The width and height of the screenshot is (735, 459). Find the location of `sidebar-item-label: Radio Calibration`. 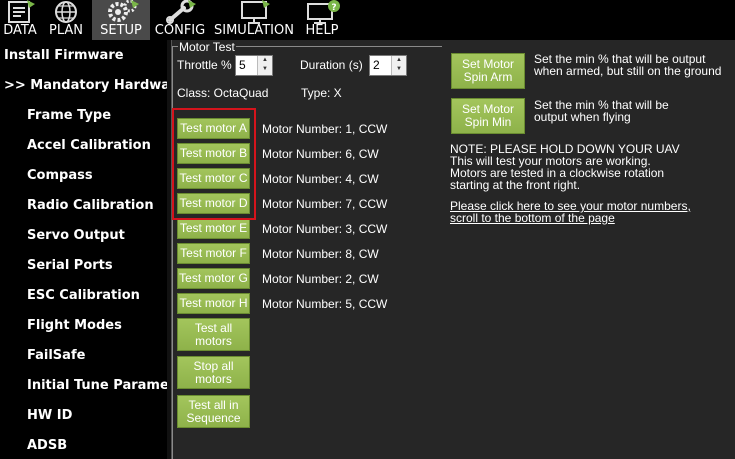

sidebar-item-label: Radio Calibration is located at coordinates (90, 205).